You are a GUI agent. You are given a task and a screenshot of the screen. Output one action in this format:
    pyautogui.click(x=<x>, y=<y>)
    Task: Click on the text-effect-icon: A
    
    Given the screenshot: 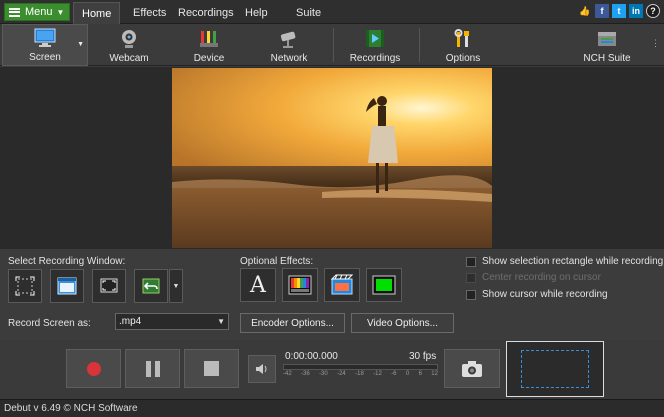 What is the action you would take?
    pyautogui.click(x=258, y=285)
    